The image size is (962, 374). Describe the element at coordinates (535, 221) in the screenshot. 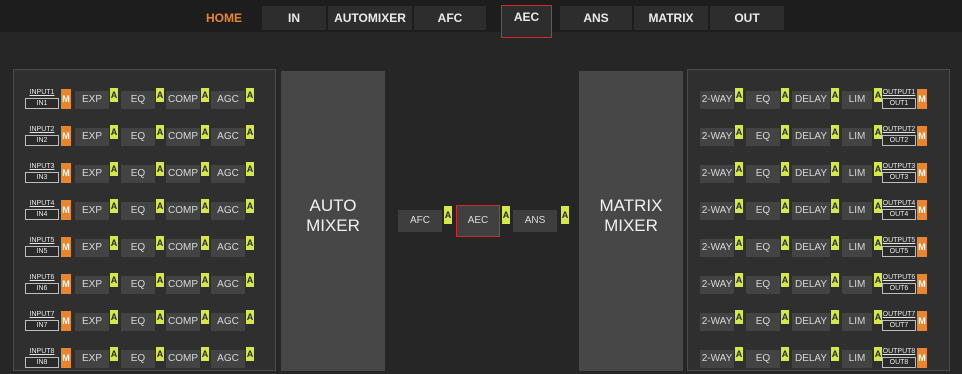

I see `ans-block: ANS` at that location.